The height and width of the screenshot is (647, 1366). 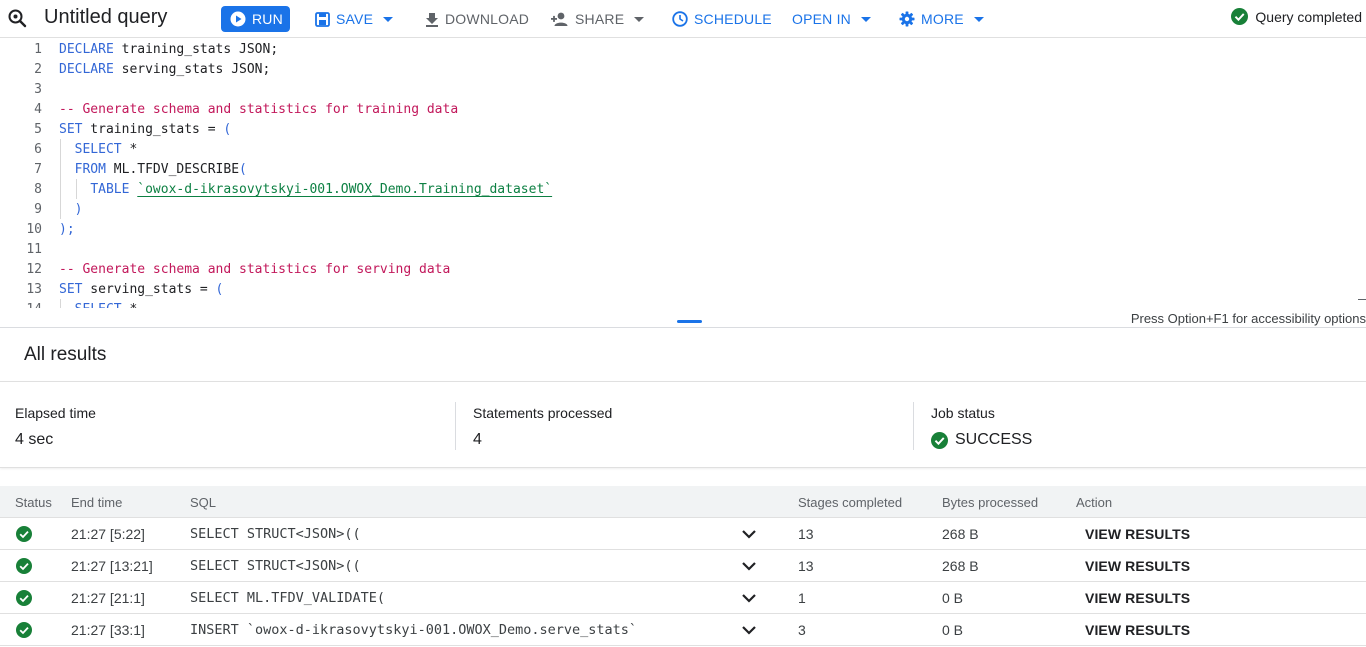 I want to click on query-status: Query completed, so click(x=1296, y=16).